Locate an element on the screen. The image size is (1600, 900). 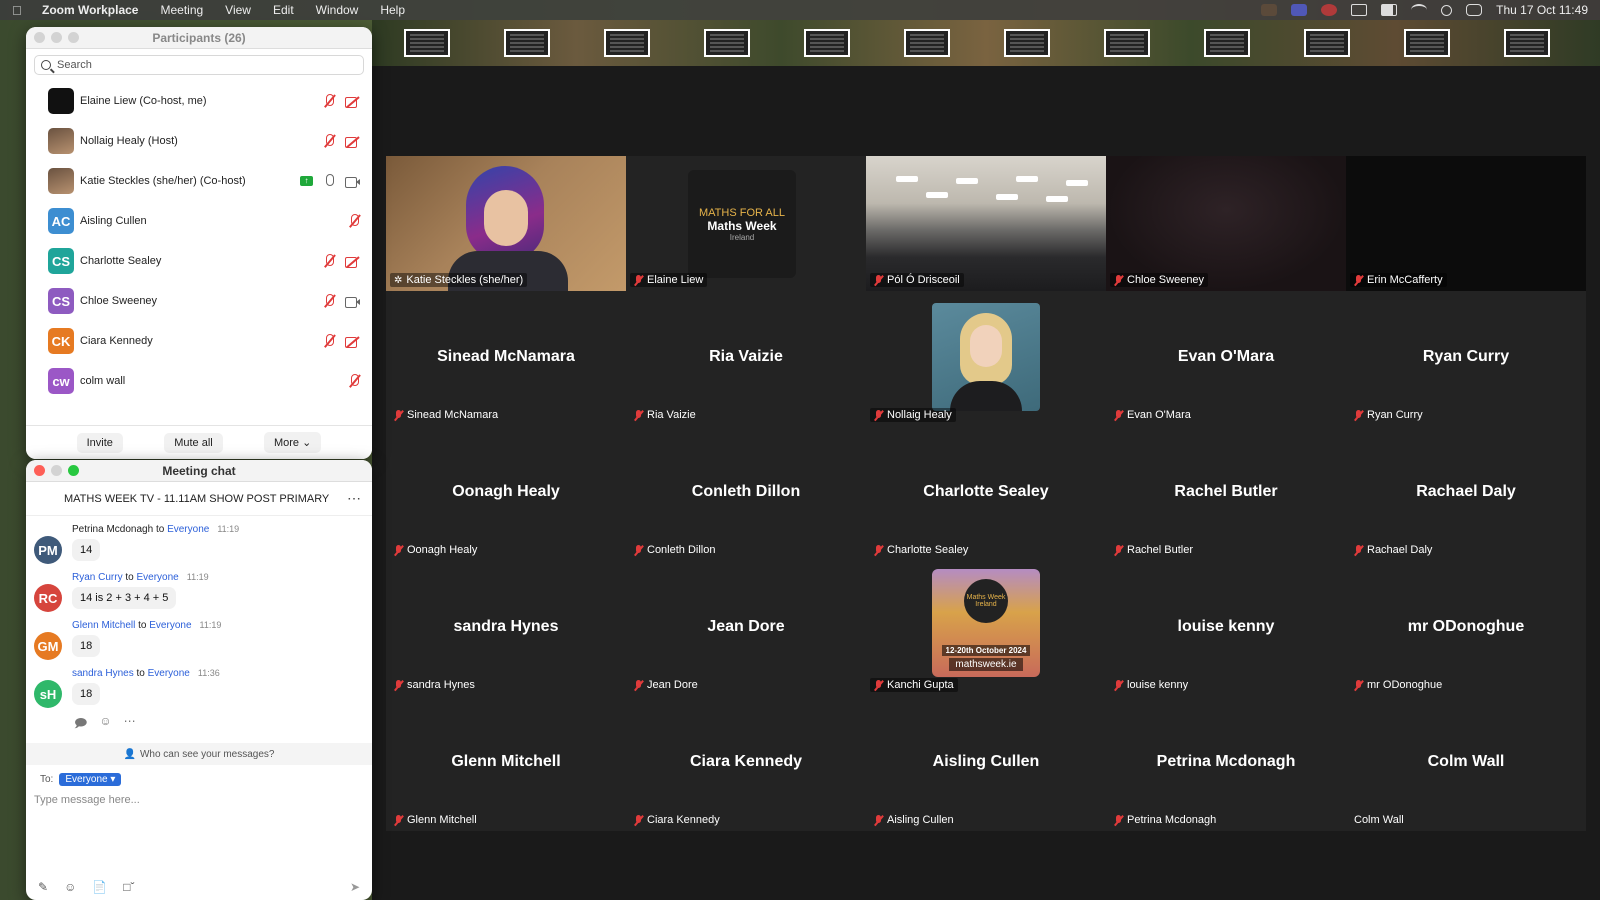
send-icon: ➤ is located at coordinates (355, 887).